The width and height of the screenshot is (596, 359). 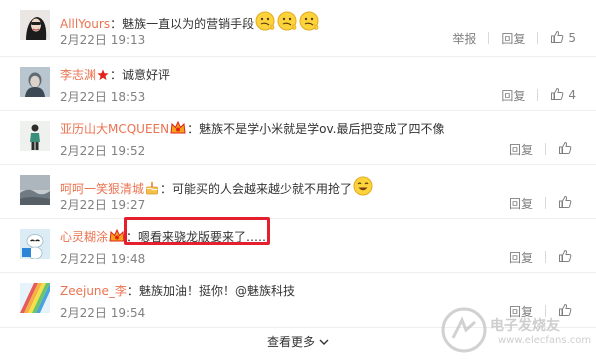 I want to click on comment-timestamp: 2月22日 19:27, so click(x=103, y=205).